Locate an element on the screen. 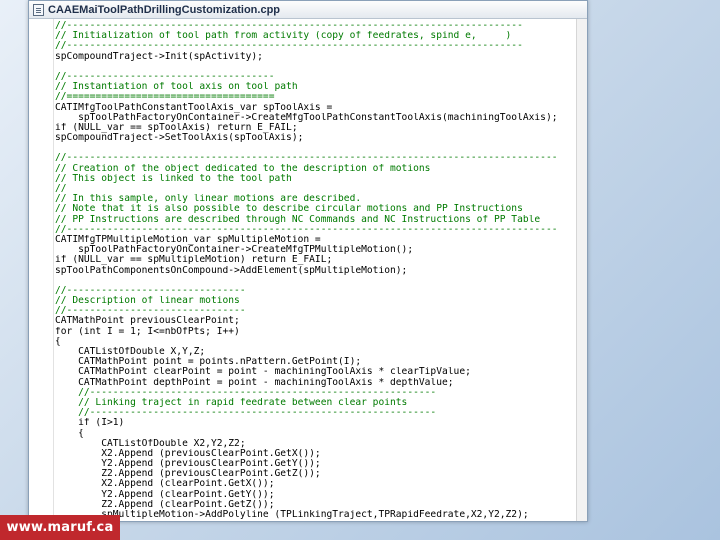 The width and height of the screenshot is (720, 540). code-line: } is located at coordinates (321, 520).